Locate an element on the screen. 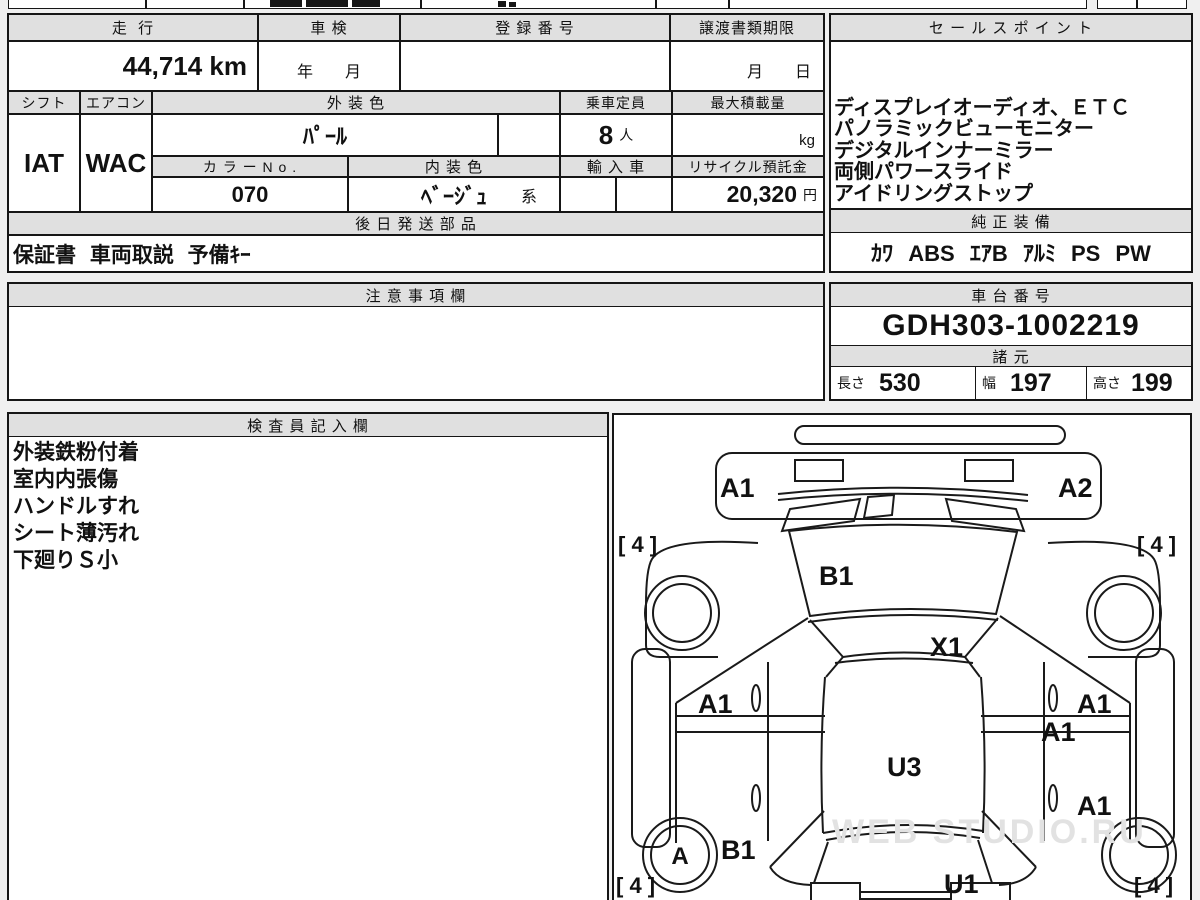  inspector-note: 外装鉄粉付着 is located at coordinates (76, 452).